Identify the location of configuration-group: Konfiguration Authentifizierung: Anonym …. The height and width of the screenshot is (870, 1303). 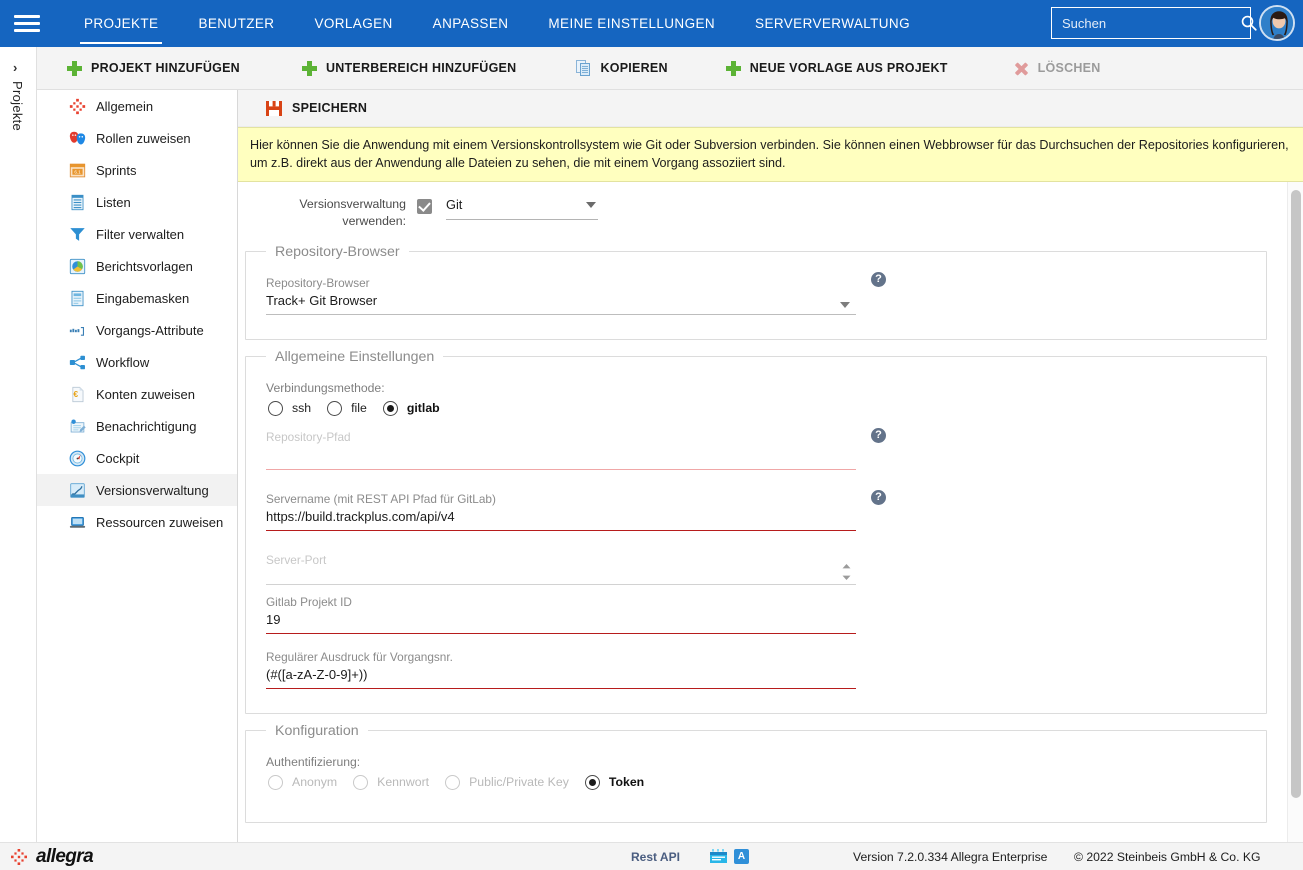
(756, 772).